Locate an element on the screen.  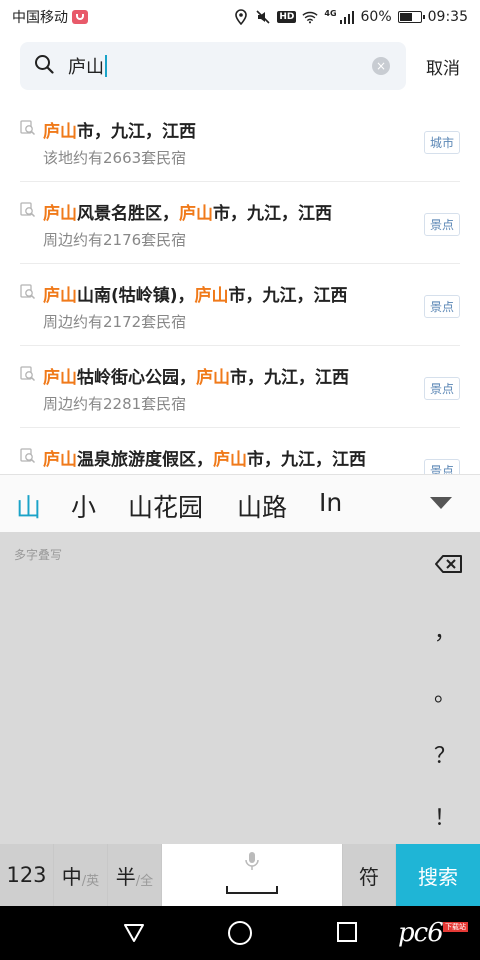
result-subtitle: 周边约有2172套民宿 is located at coordinates (115, 322).